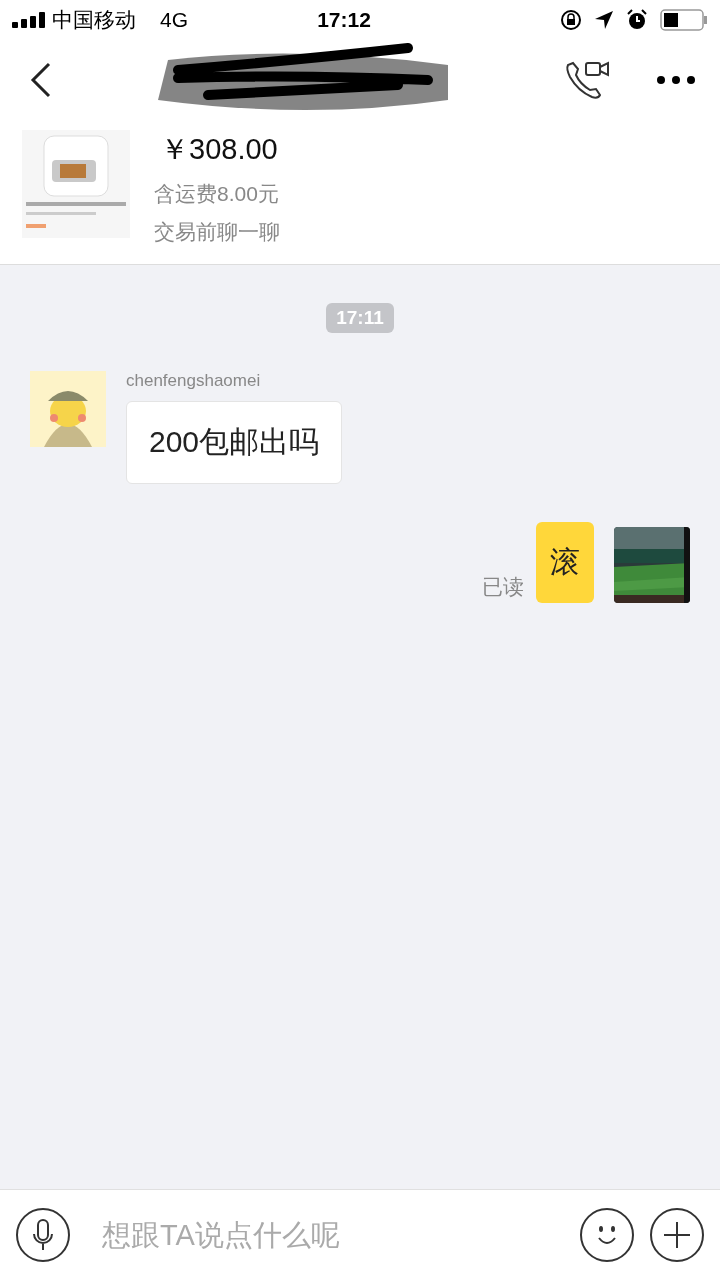 The image size is (720, 1280). What do you see at coordinates (637, 20) in the screenshot?
I see `alarm-icon` at bounding box center [637, 20].